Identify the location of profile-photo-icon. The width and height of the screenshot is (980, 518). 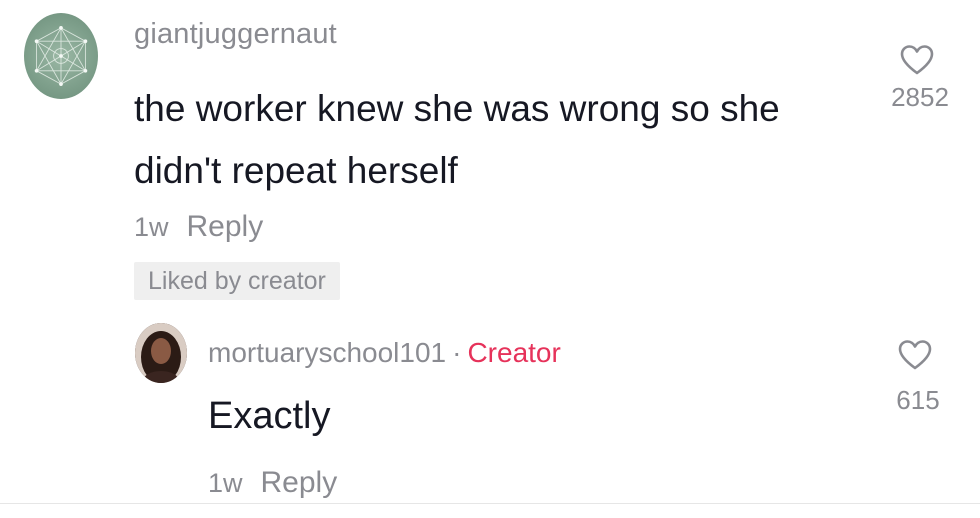
(161, 353).